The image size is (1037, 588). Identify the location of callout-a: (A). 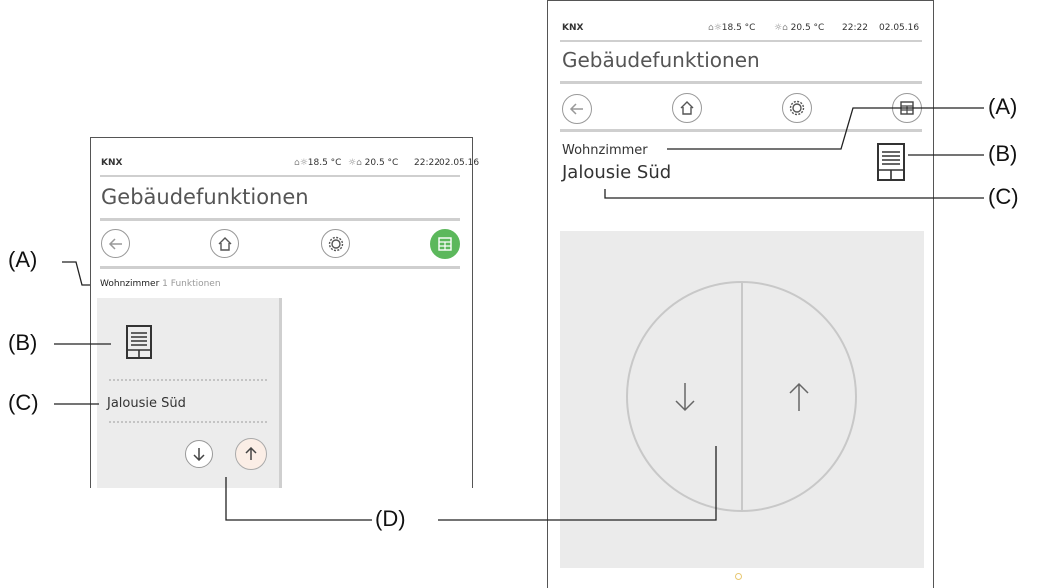
(23, 259).